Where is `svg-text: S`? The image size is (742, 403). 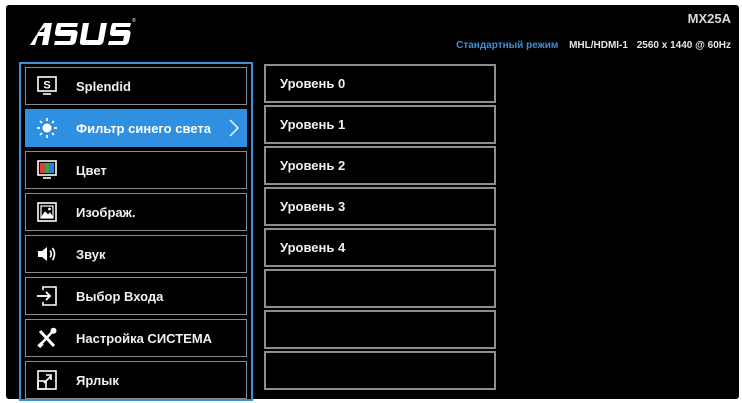 svg-text: S is located at coordinates (46, 86).